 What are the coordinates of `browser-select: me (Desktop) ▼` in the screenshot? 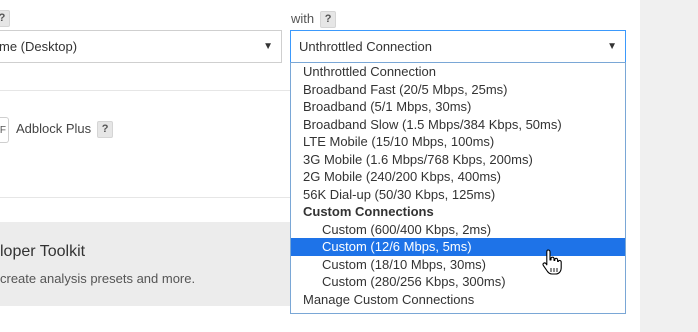 It's located at (141, 46).